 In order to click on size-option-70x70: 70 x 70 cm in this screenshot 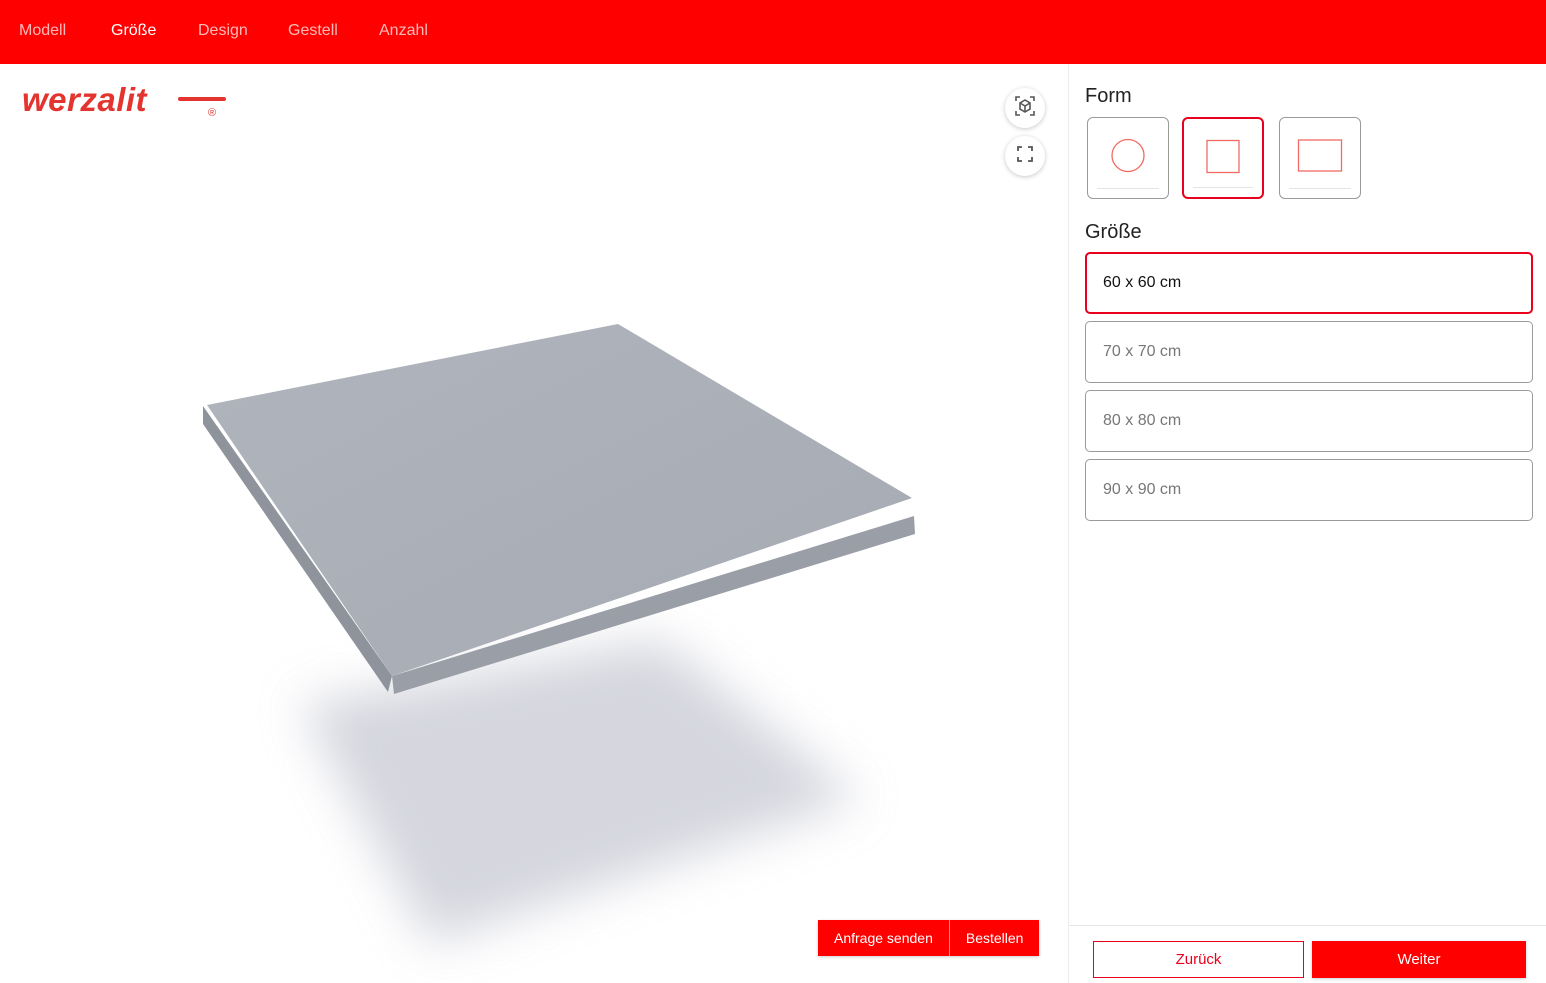, I will do `click(1309, 352)`.